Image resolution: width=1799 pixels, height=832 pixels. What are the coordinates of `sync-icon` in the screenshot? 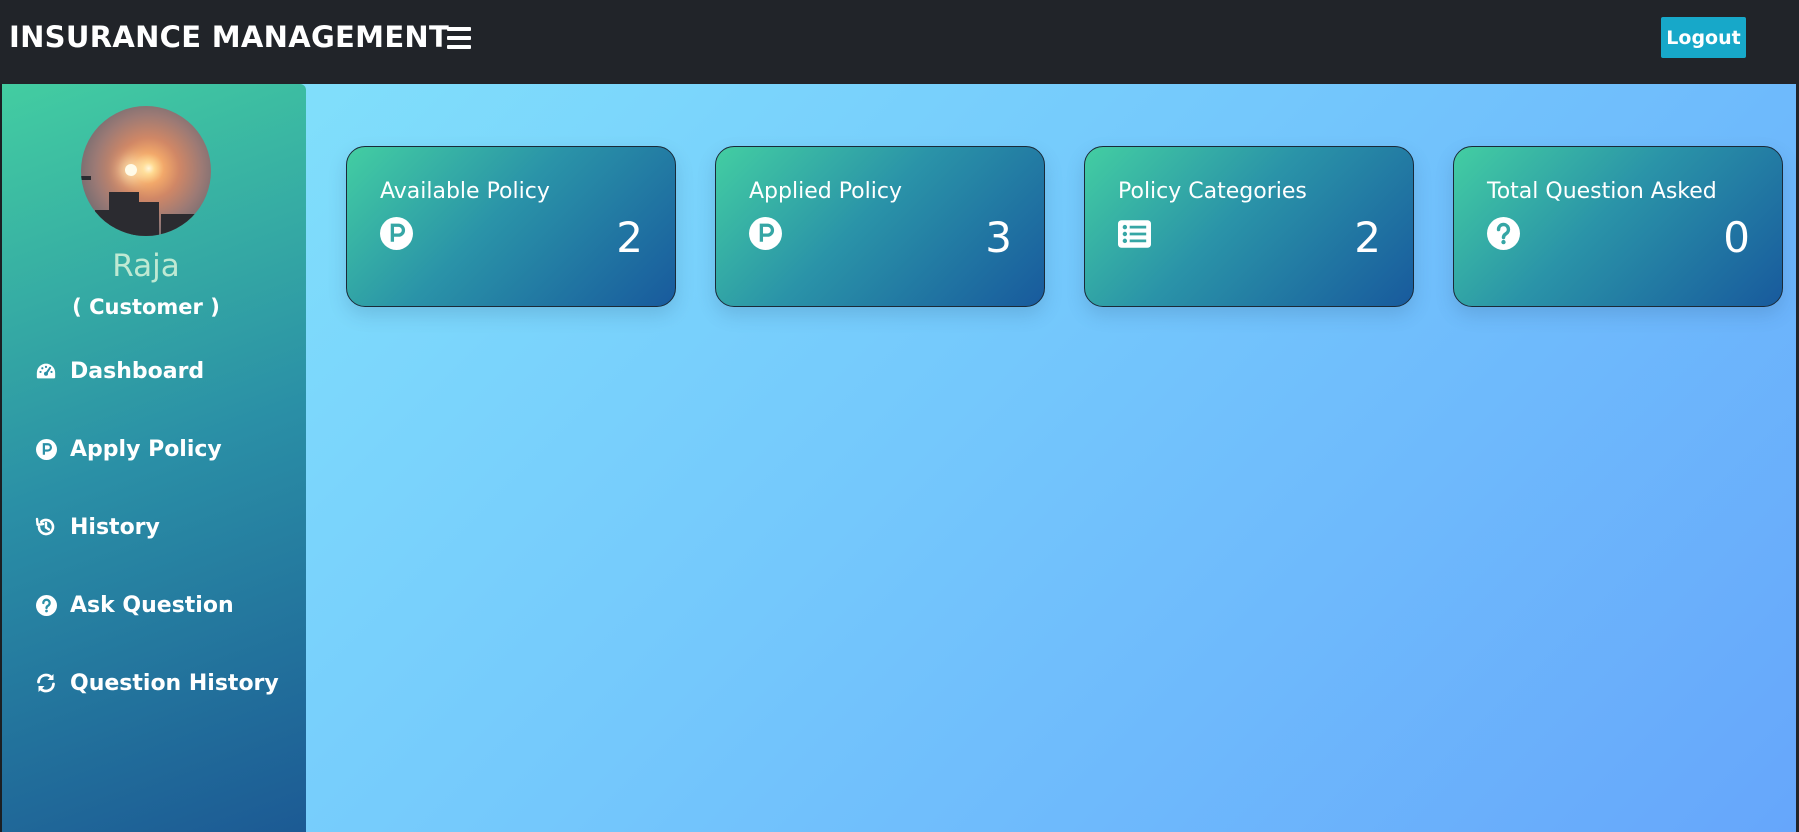 It's located at (46, 683).